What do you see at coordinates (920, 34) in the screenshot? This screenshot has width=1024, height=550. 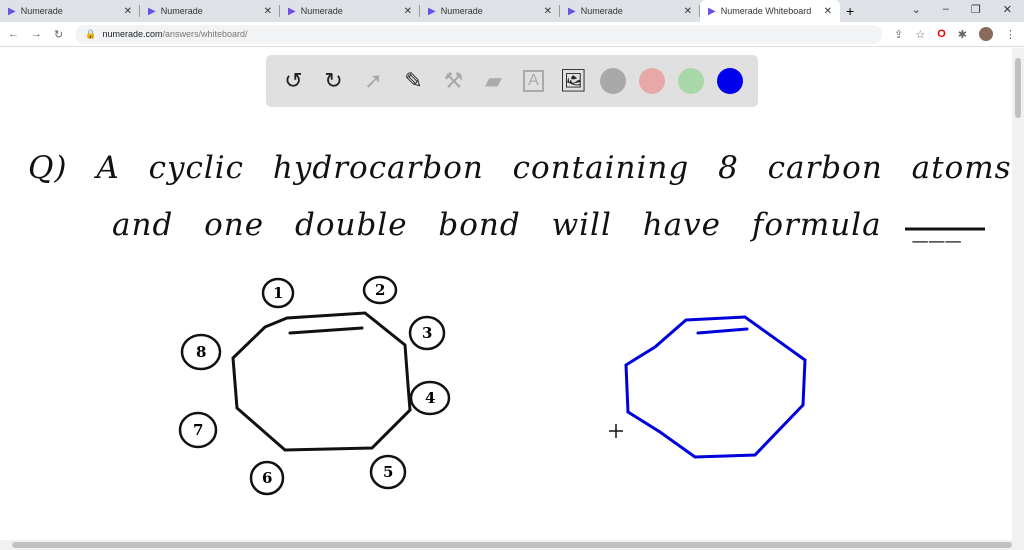 I see `bookmark-star-icon: ☆` at bounding box center [920, 34].